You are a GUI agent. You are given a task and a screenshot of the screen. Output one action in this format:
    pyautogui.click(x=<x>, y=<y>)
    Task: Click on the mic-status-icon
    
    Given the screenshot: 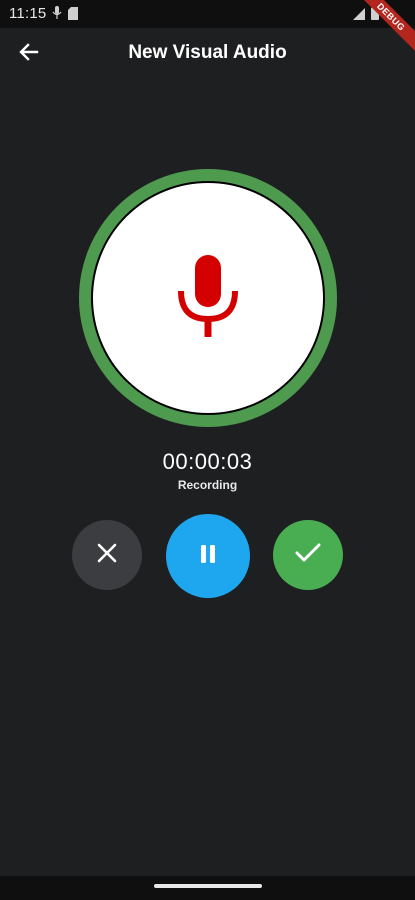 What is the action you would take?
    pyautogui.click(x=57, y=15)
    